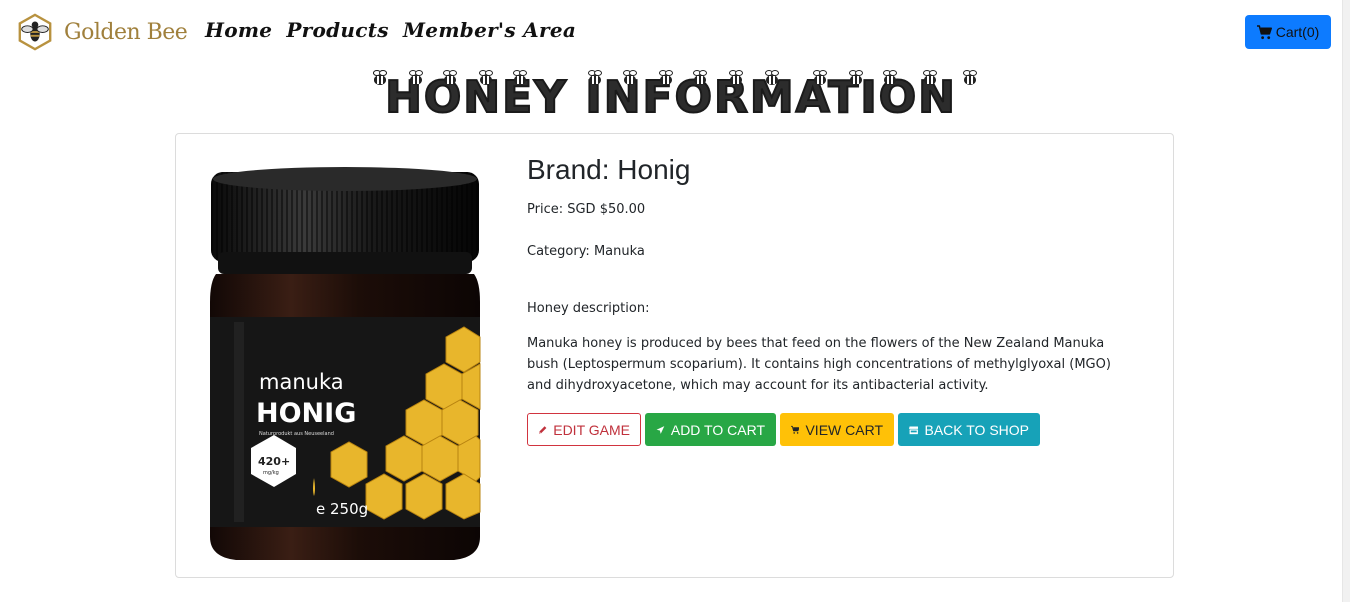 This screenshot has width=1350, height=602. I want to click on nav-link-members-area: Member's Area, so click(489, 30).